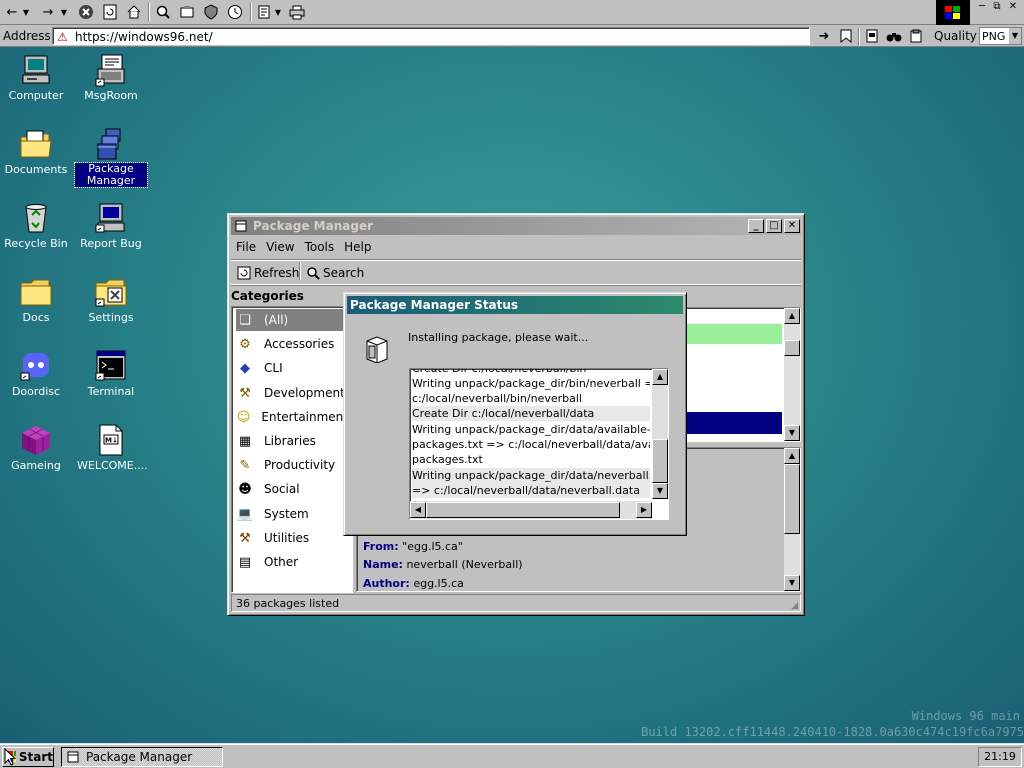 This screenshot has height=768, width=1024. Describe the element at coordinates (110, 12) in the screenshot. I see `refresh-icon` at that location.